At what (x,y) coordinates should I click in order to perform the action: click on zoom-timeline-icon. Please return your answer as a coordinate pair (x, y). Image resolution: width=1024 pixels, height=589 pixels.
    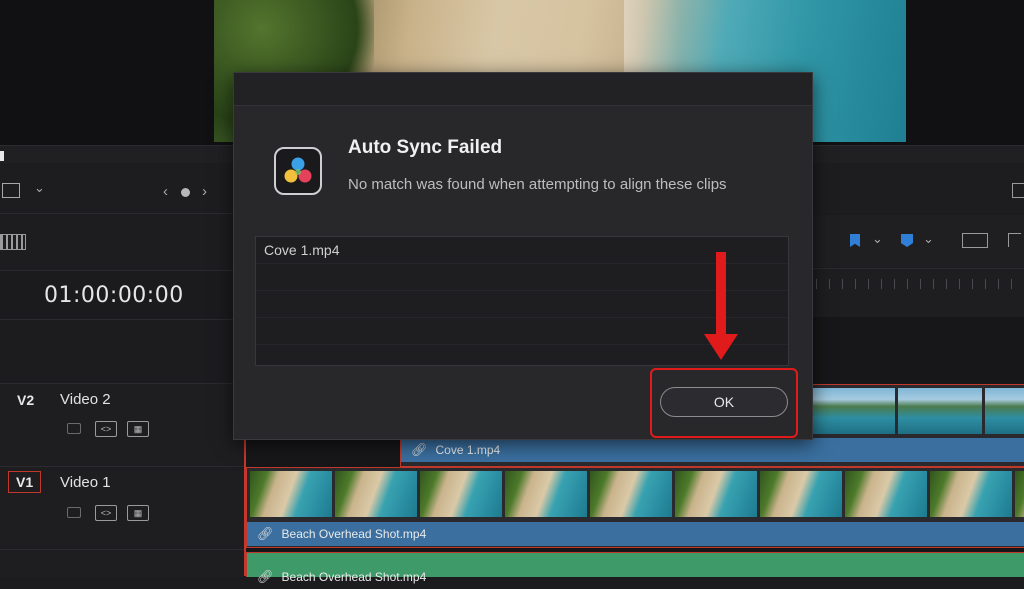
    Looking at the image, I should click on (975, 240).